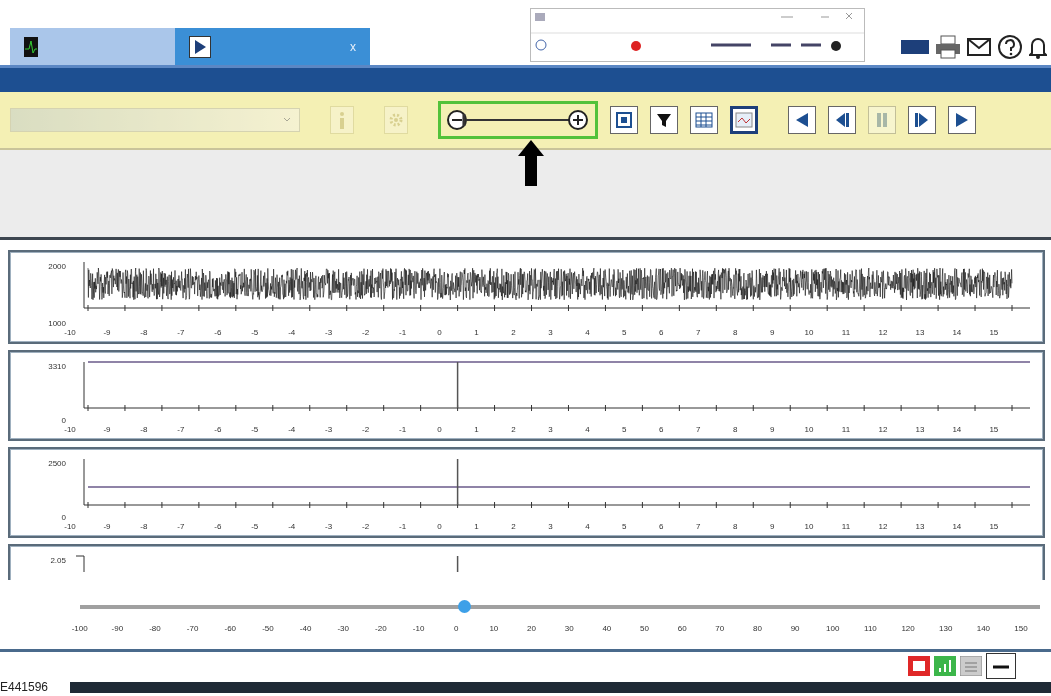 Image resolution: width=1051 pixels, height=696 pixels. I want to click on axis-tick-label: 90, so click(795, 628).